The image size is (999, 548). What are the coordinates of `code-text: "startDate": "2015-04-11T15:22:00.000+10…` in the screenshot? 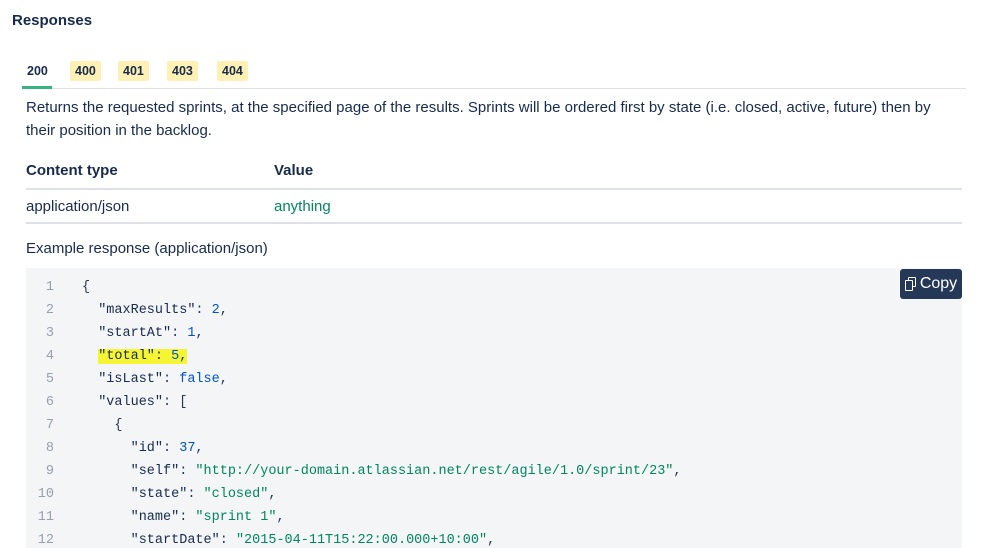 It's located at (313, 540).